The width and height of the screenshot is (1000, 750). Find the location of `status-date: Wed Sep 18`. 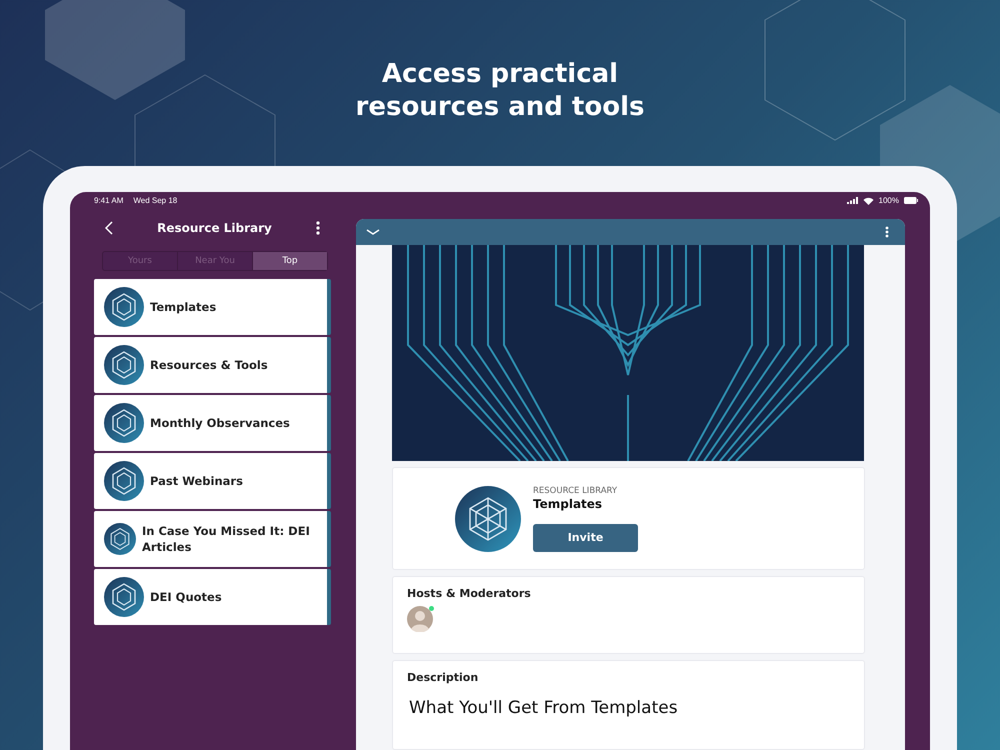

status-date: Wed Sep 18 is located at coordinates (155, 200).